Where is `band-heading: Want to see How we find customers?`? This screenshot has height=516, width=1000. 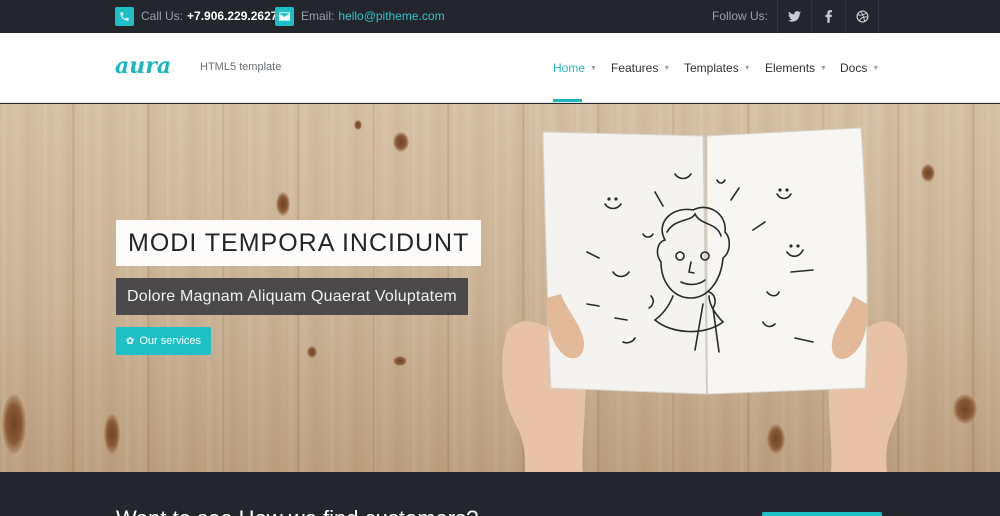 band-heading: Want to see How we find customers? is located at coordinates (297, 511).